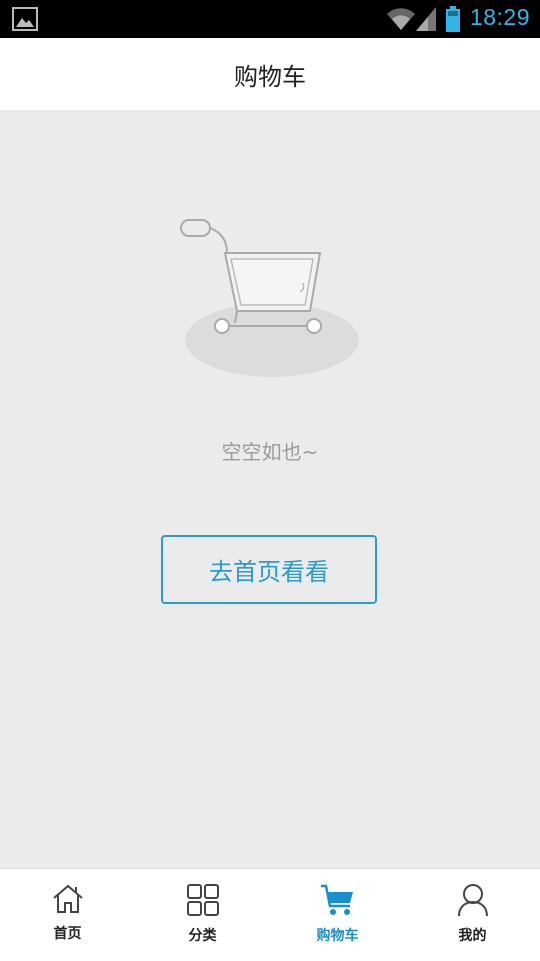  I want to click on tab-profile: 我的, so click(472, 915).